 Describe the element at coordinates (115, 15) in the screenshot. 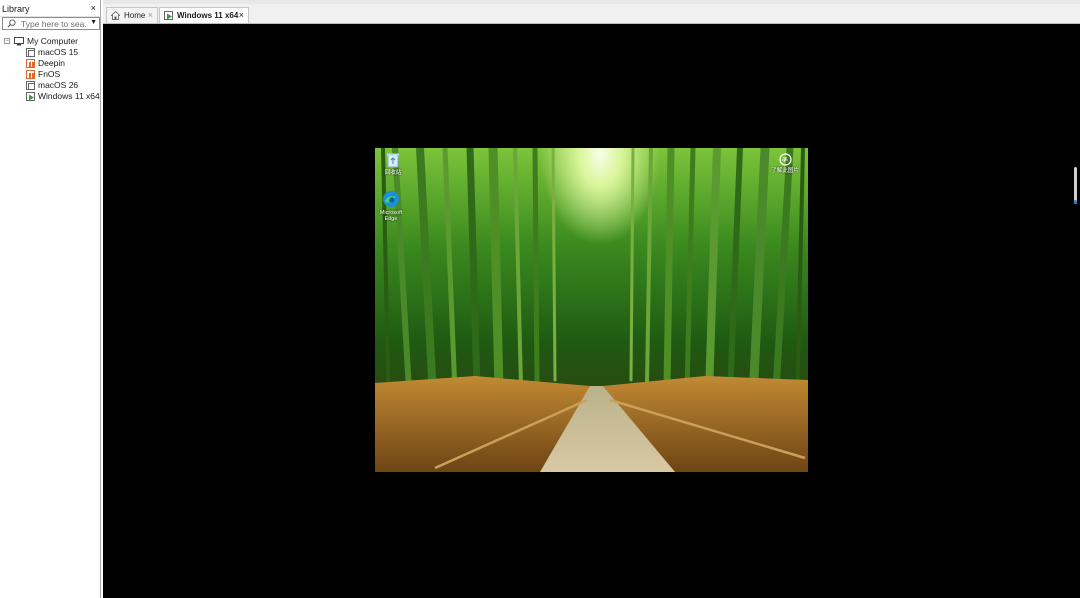

I see `home-icon` at that location.